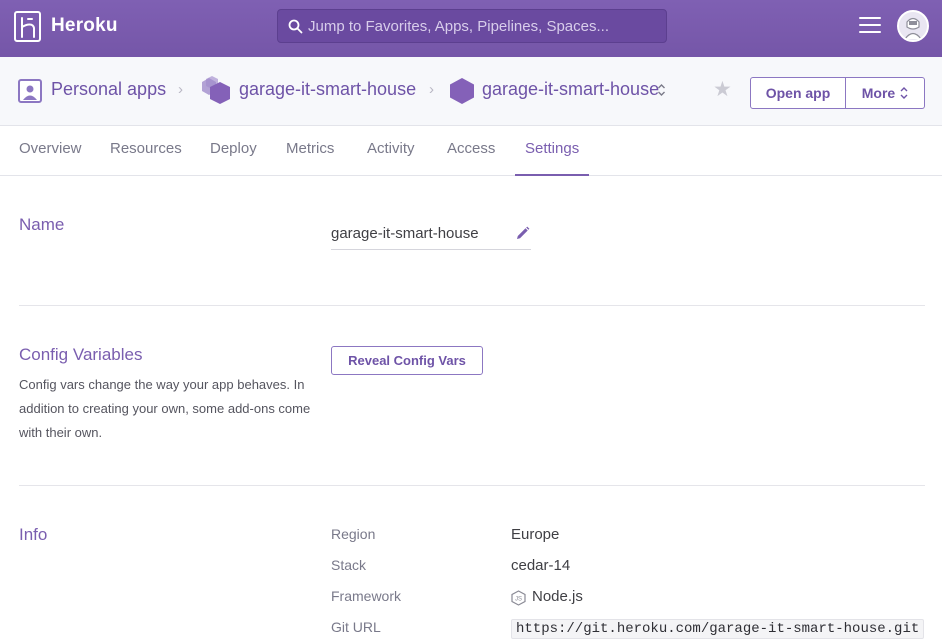  I want to click on open-app-button: Open app, so click(798, 93).